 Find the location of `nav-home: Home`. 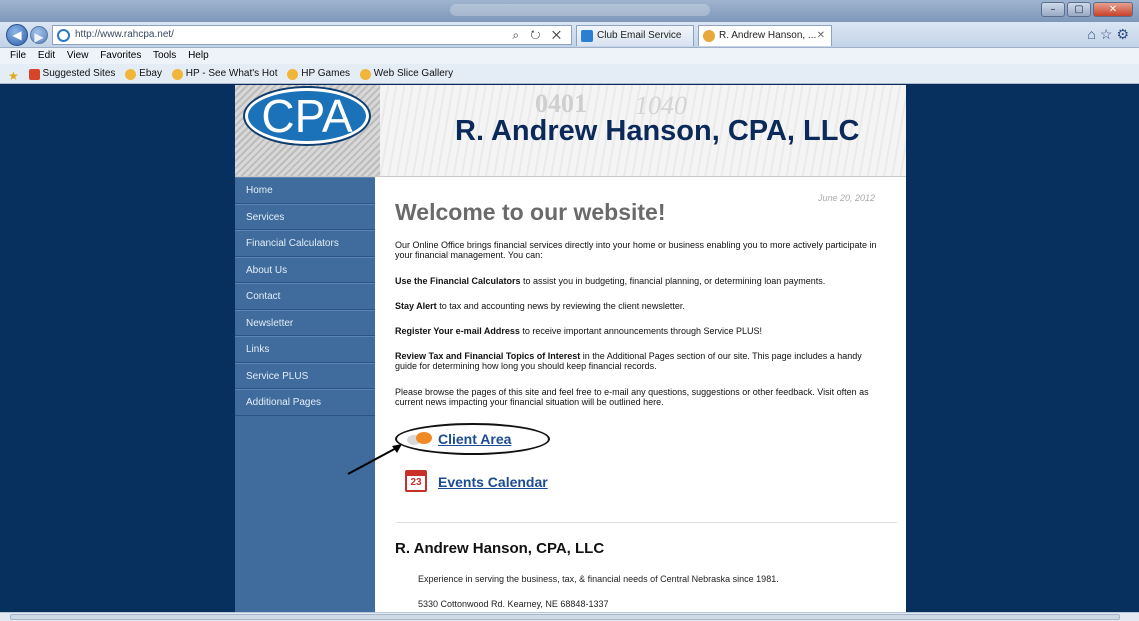

nav-home: Home is located at coordinates (305, 190).